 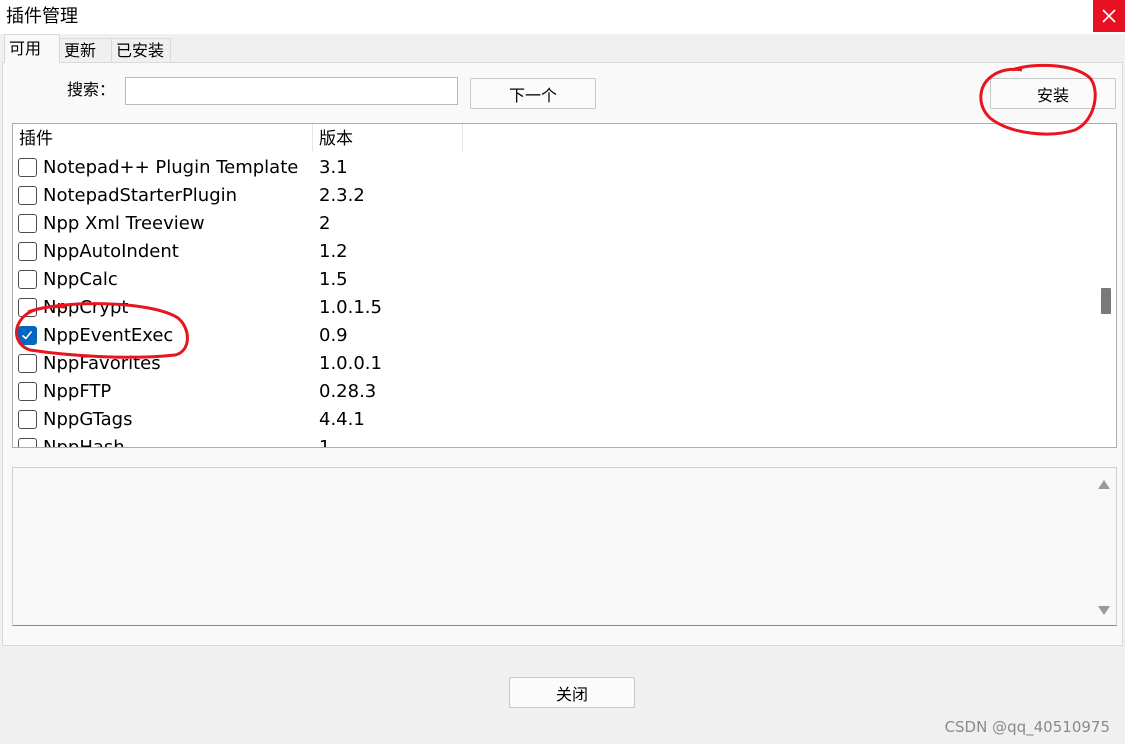 What do you see at coordinates (553, 252) in the screenshot?
I see `list-item: NppAutoIndent 1.2` at bounding box center [553, 252].